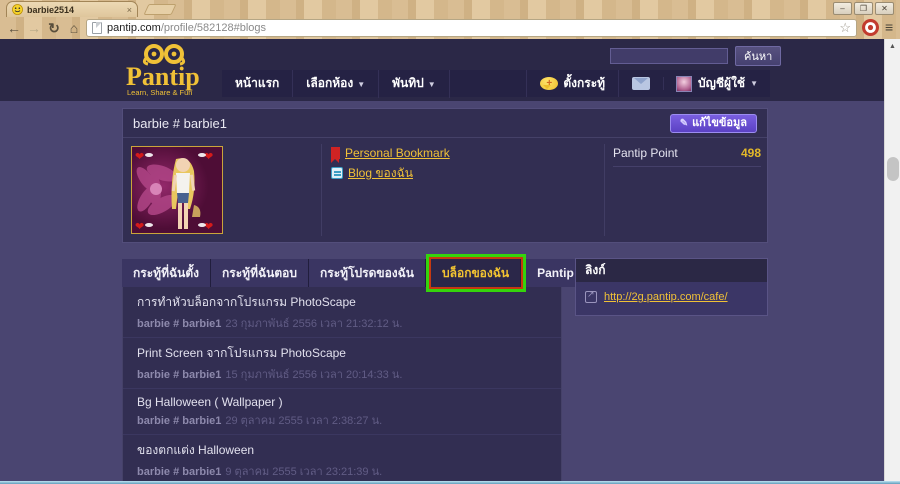 The height and width of the screenshot is (484, 900). I want to click on messages-button, so click(642, 83).